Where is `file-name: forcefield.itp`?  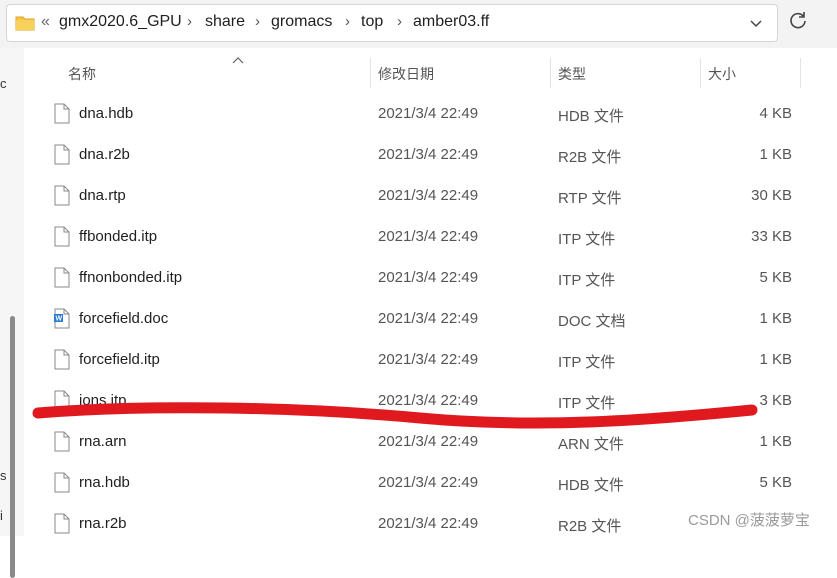
file-name: forcefield.itp is located at coordinates (119, 359).